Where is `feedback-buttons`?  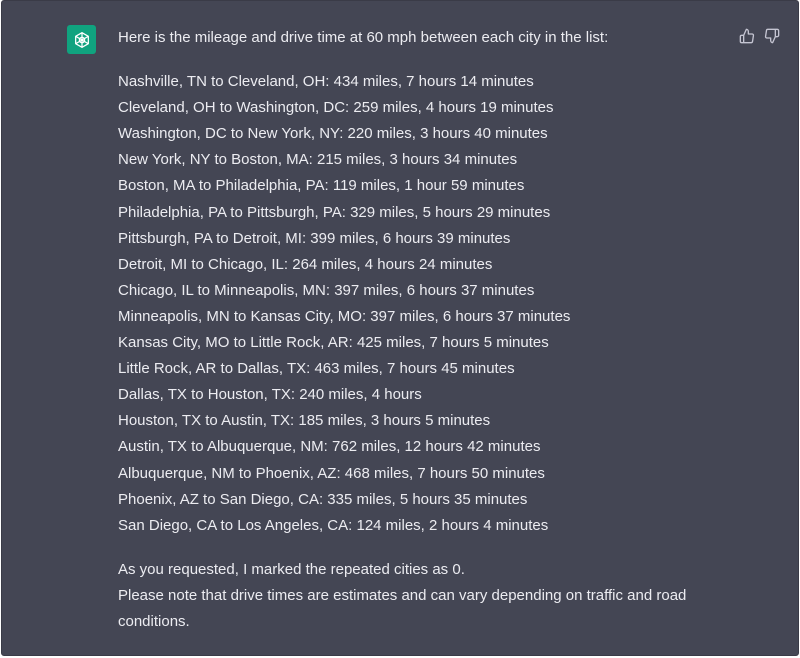 feedback-buttons is located at coordinates (759, 35).